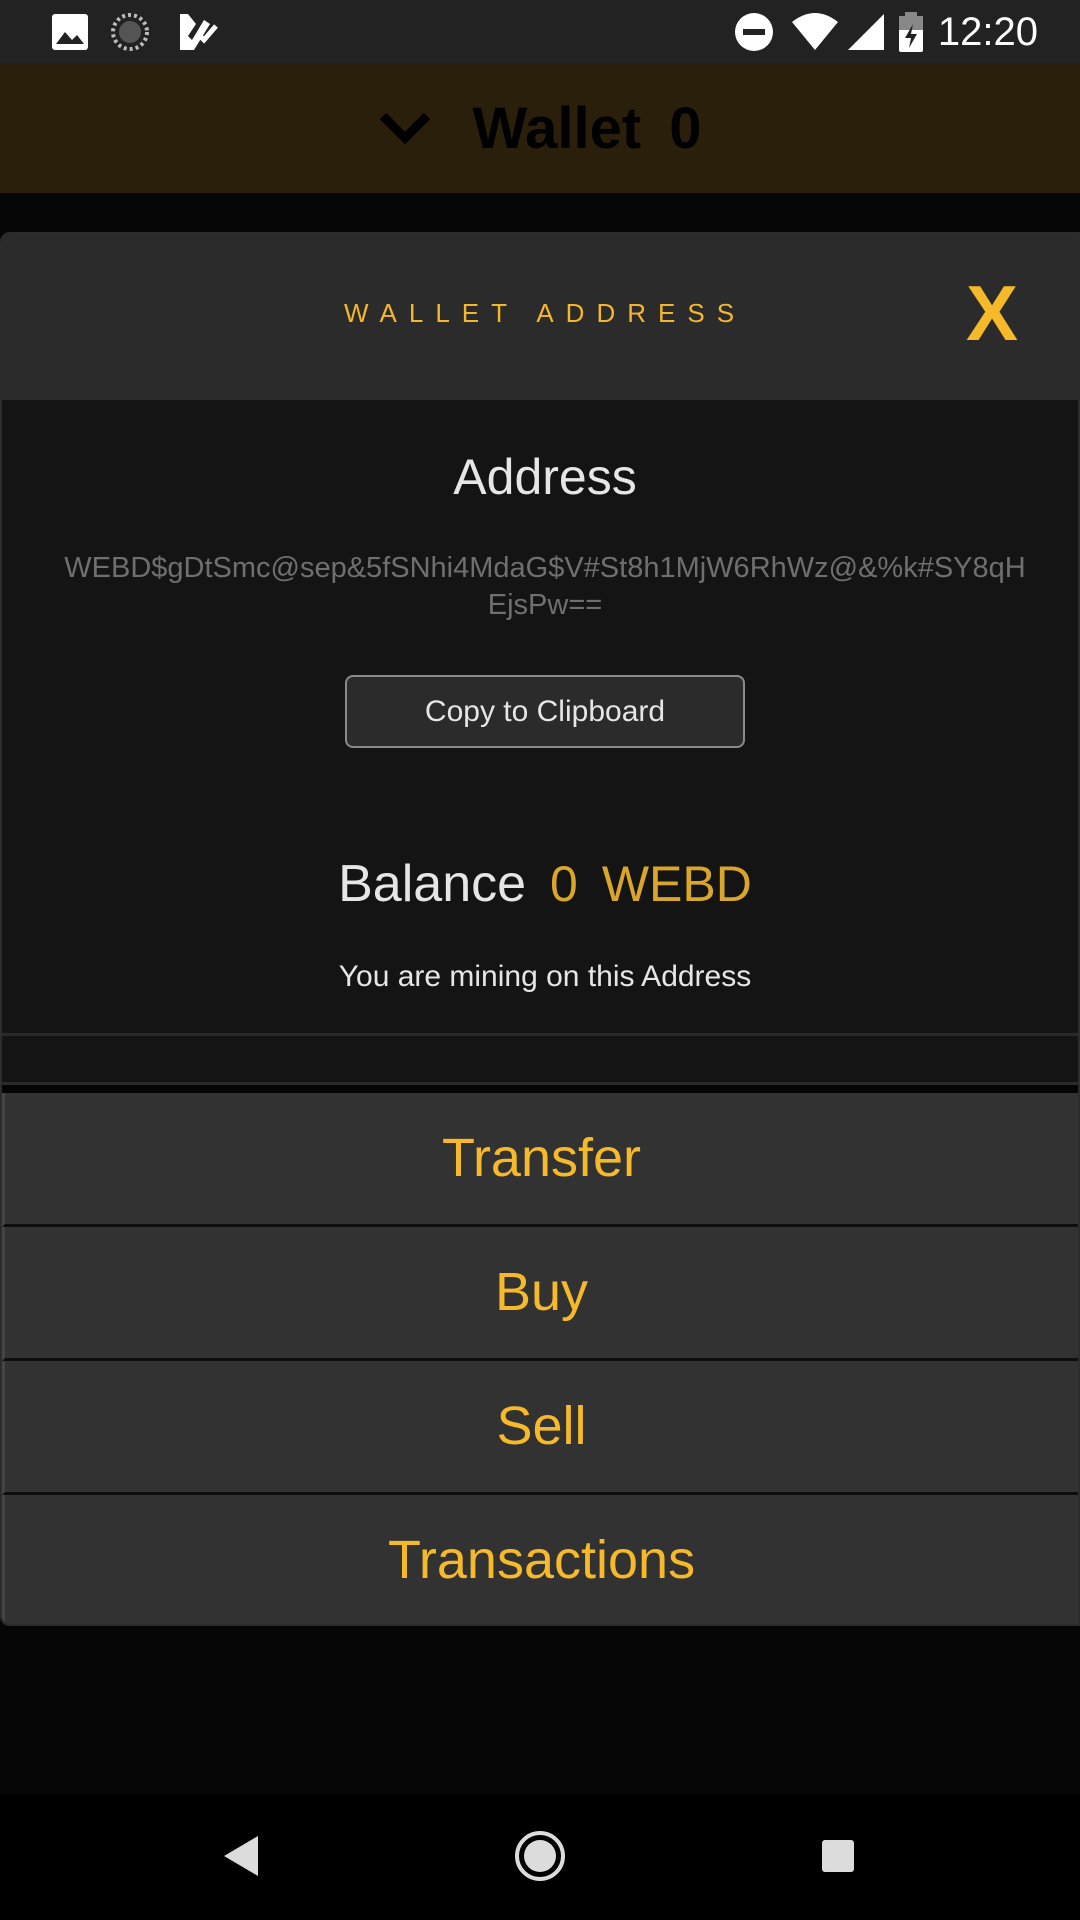  I want to click on wallet-title: Wallet, so click(557, 128).